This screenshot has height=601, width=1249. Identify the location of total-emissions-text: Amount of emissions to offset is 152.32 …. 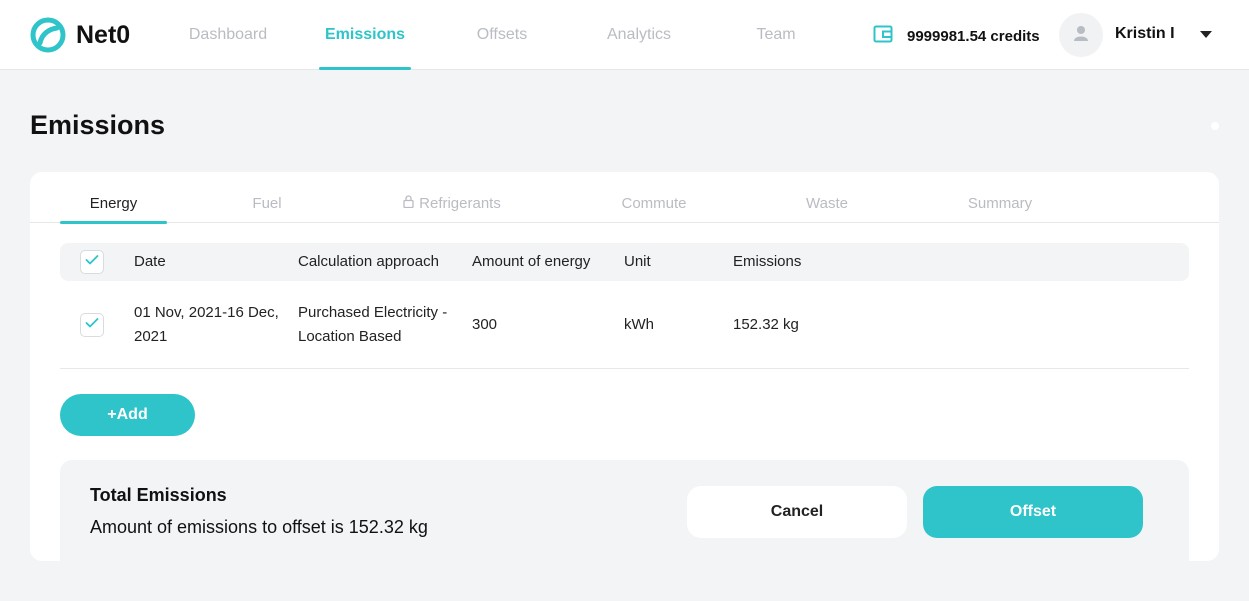
(259, 527).